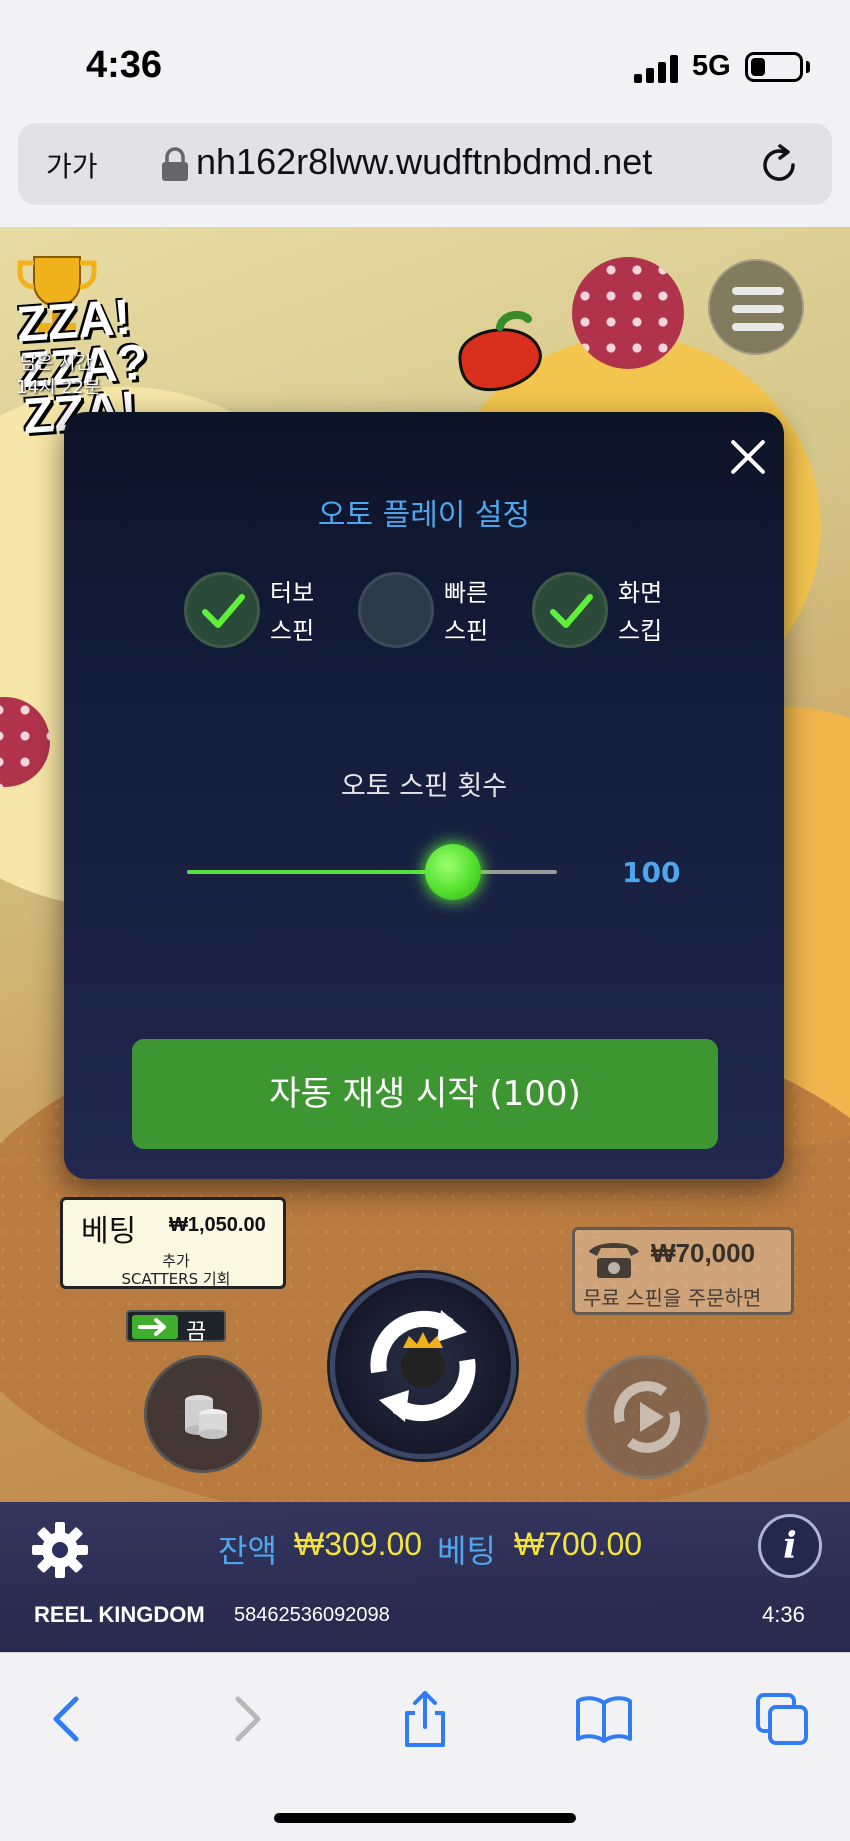 This screenshot has height=1841, width=850. I want to click on close-icon, so click(748, 458).